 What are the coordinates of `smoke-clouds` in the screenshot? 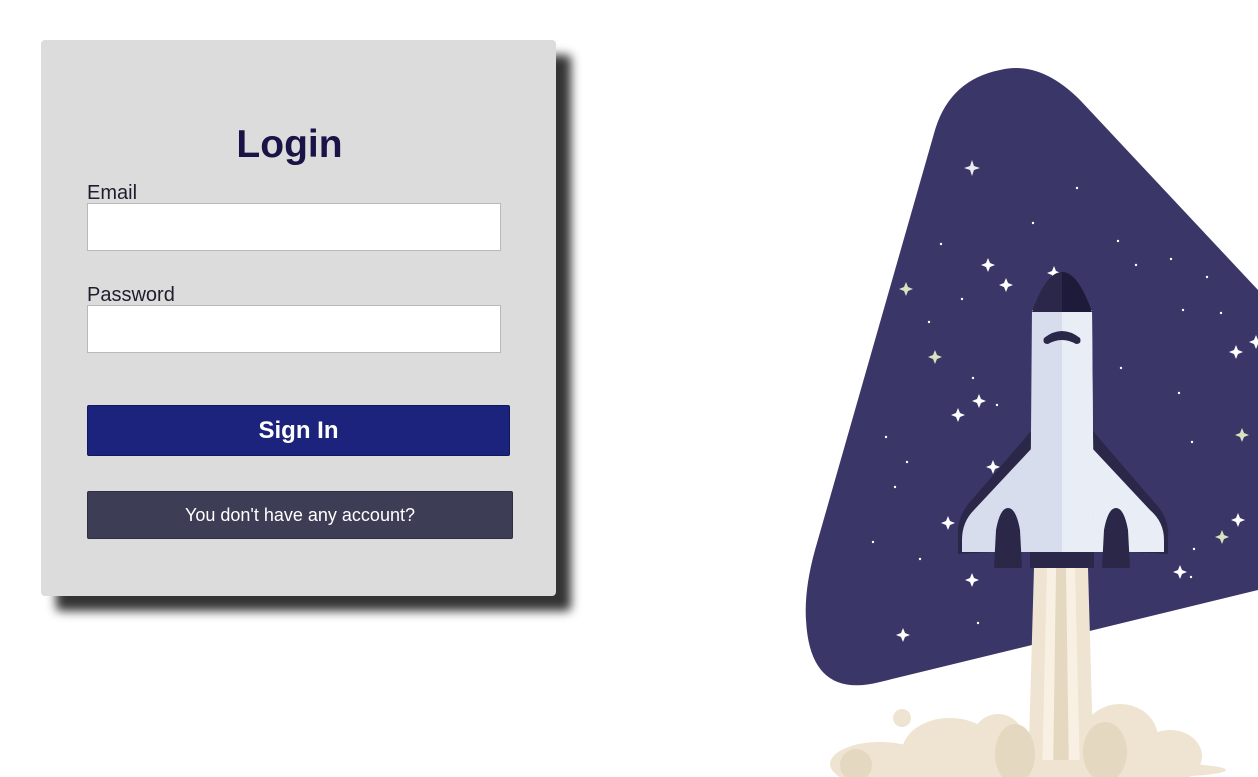 It's located at (1028, 740).